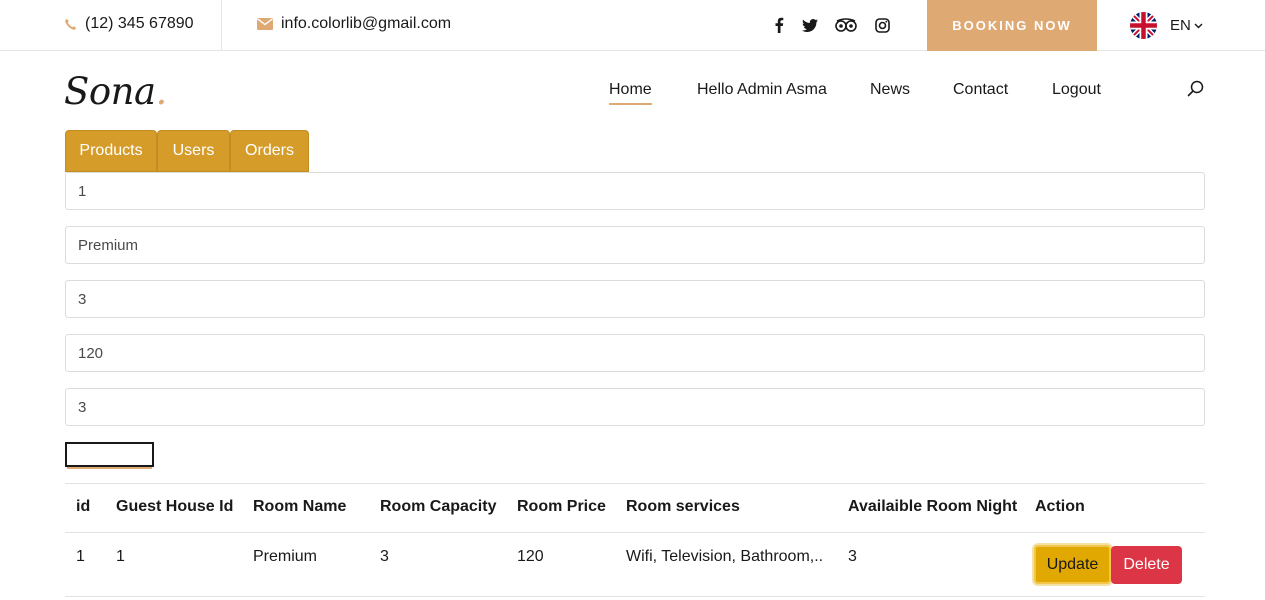  What do you see at coordinates (300, 506) in the screenshot?
I see `header-room-name: Room Name` at bounding box center [300, 506].